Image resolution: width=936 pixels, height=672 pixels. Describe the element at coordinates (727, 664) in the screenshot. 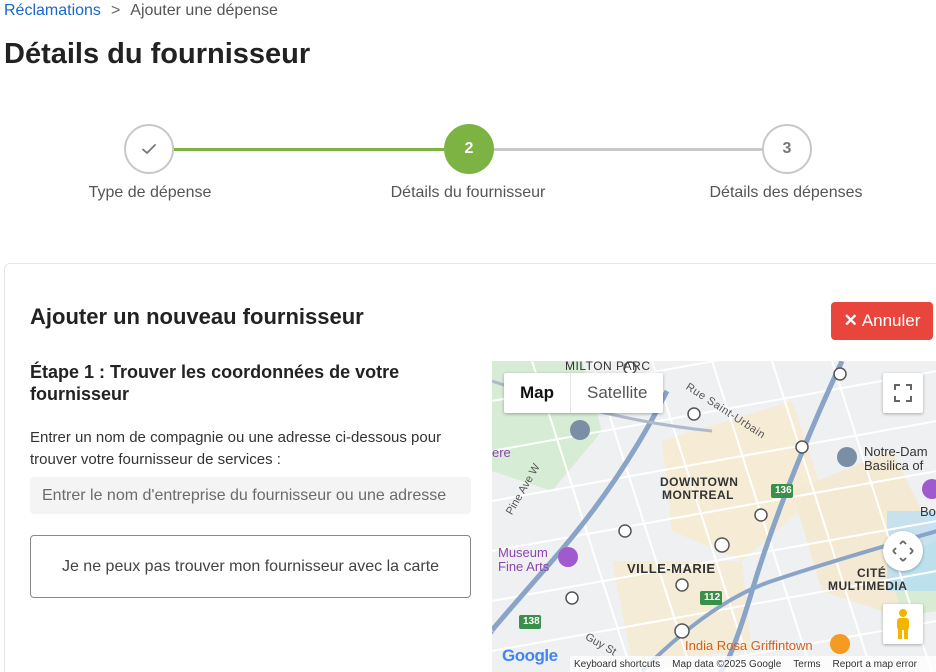

I see `map-copyright: Map data ©2025 Google` at that location.